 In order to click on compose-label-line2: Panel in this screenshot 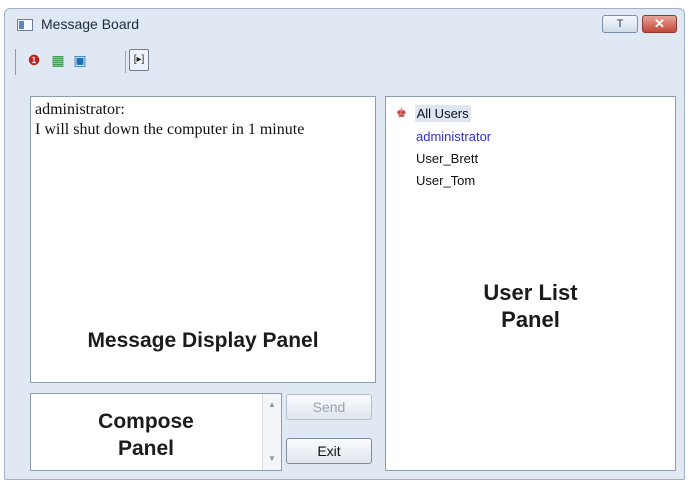, I will do `click(146, 448)`.